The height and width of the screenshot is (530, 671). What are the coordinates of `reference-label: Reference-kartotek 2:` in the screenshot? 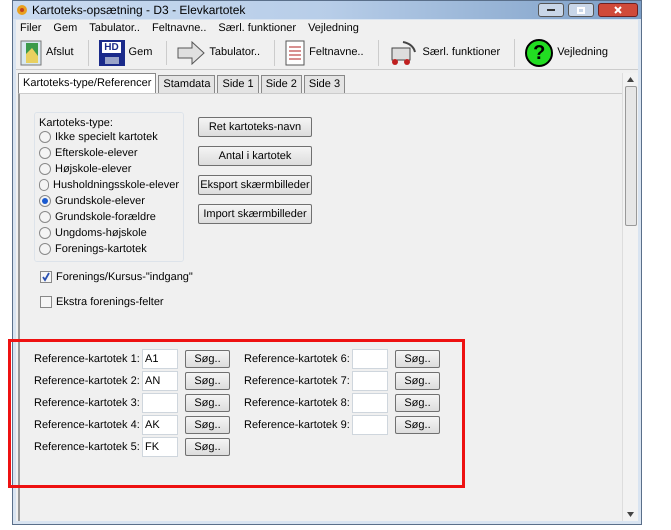 It's located at (87, 381).